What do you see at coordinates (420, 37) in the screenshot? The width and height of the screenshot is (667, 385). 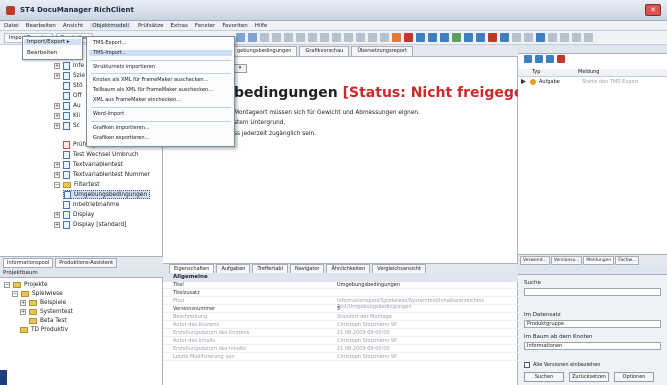 I see `arrow-left-icon` at bounding box center [420, 37].